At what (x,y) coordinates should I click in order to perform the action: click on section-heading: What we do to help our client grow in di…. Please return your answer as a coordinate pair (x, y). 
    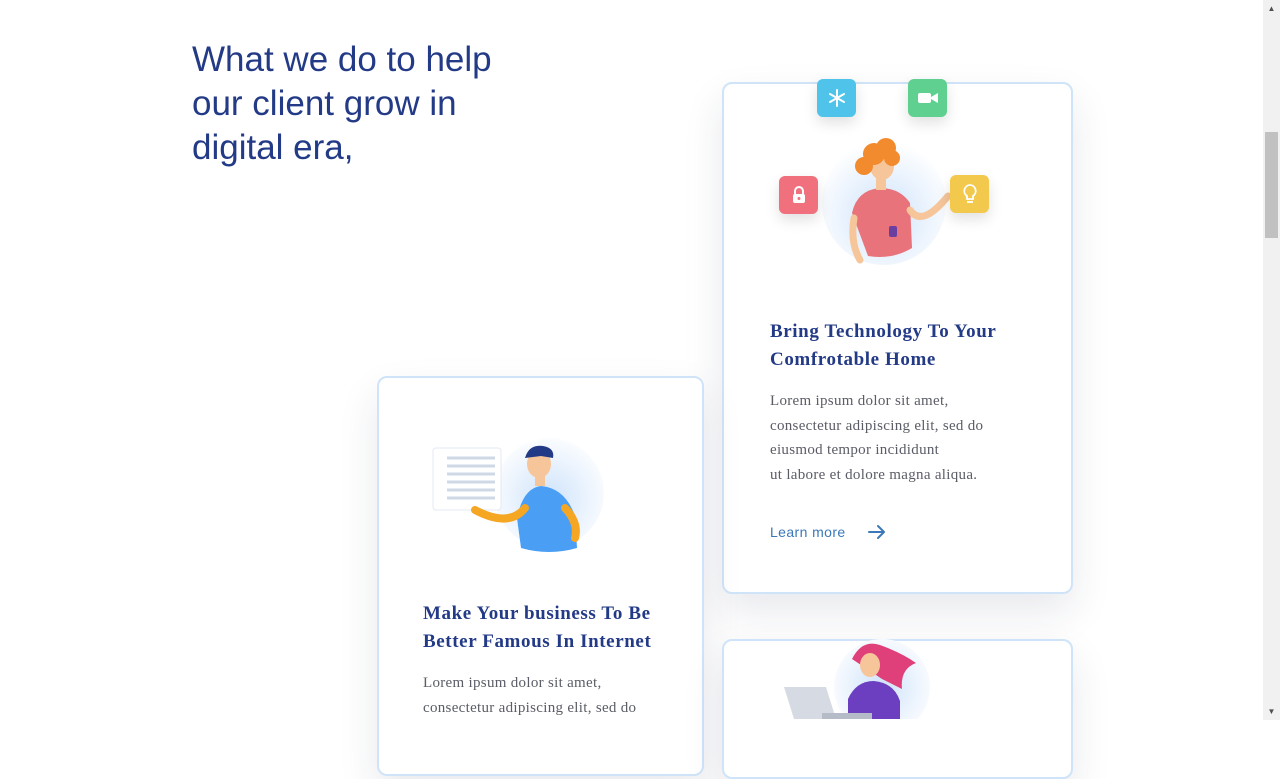
    Looking at the image, I should click on (357, 104).